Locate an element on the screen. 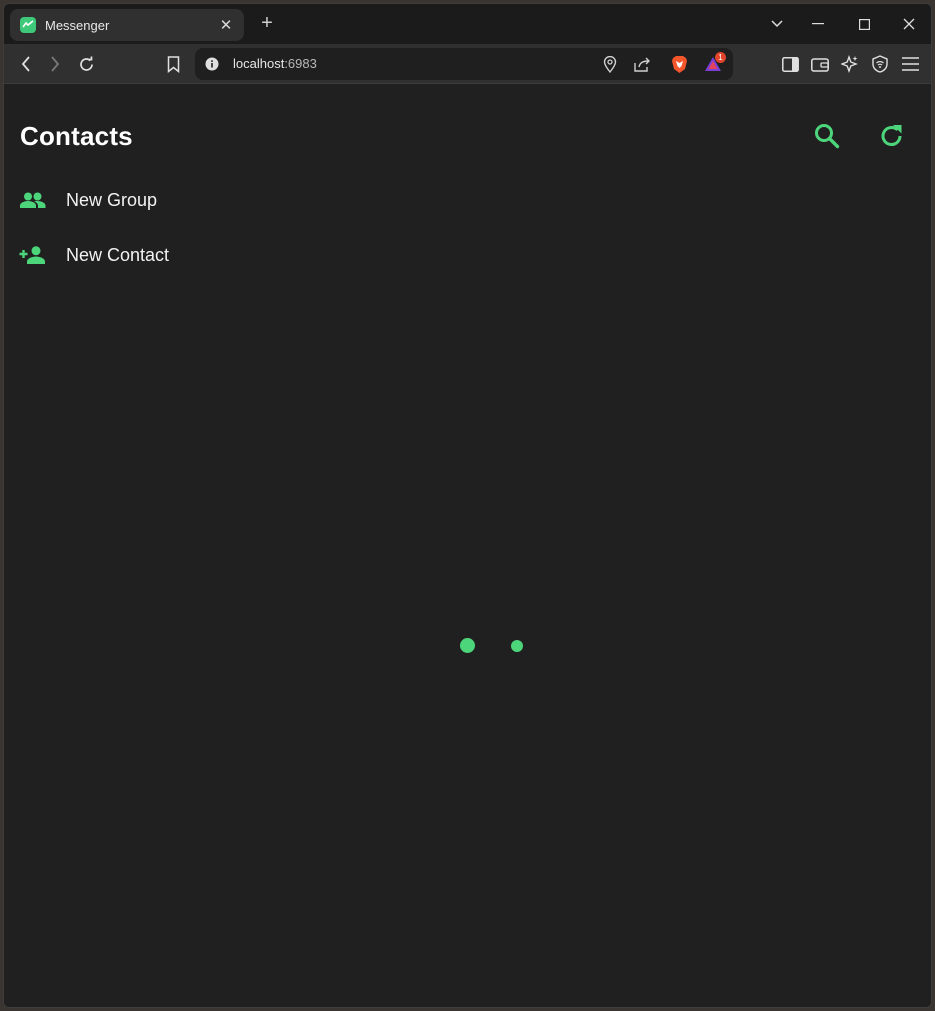 This screenshot has width=935, height=1011. search-icon is located at coordinates (827, 136).